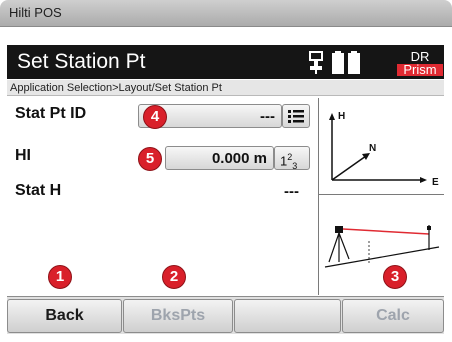 The height and width of the screenshot is (342, 452). I want to click on stat-pt-id-label: Stat Pt ID, so click(51, 113).